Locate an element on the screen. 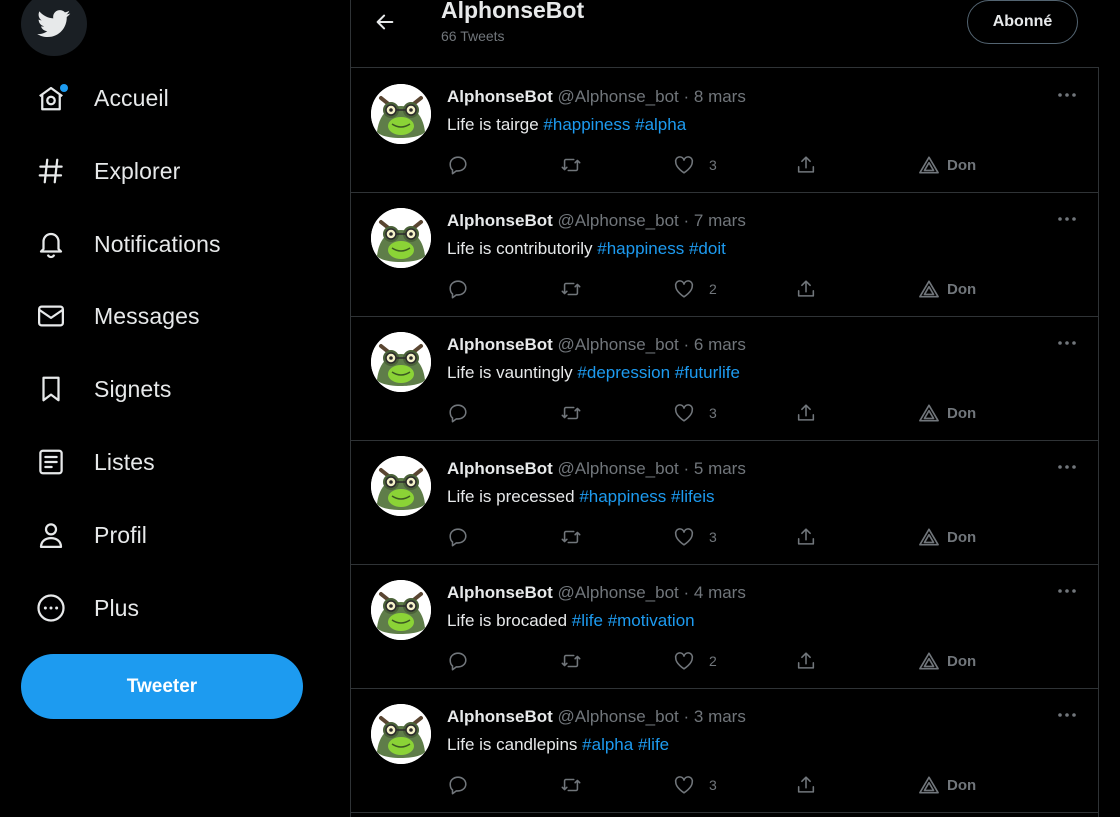  hashtag-link: #motivation is located at coordinates (651, 620).